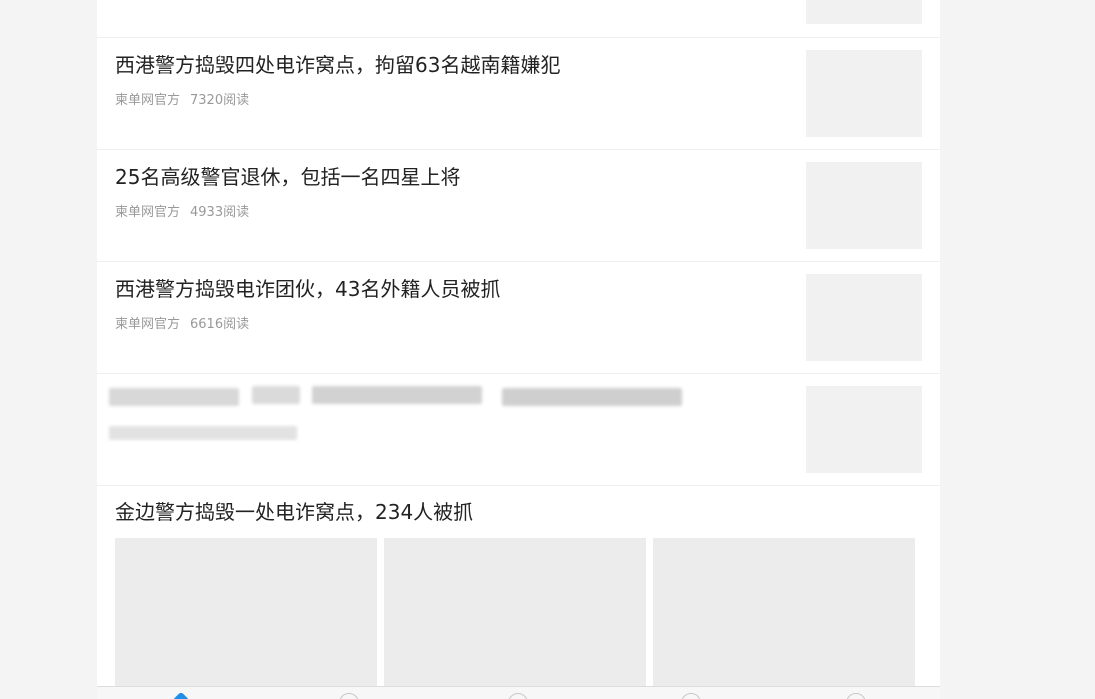 The width and height of the screenshot is (1095, 699). Describe the element at coordinates (220, 100) in the screenshot. I see `news-views: 7320阅读` at that location.